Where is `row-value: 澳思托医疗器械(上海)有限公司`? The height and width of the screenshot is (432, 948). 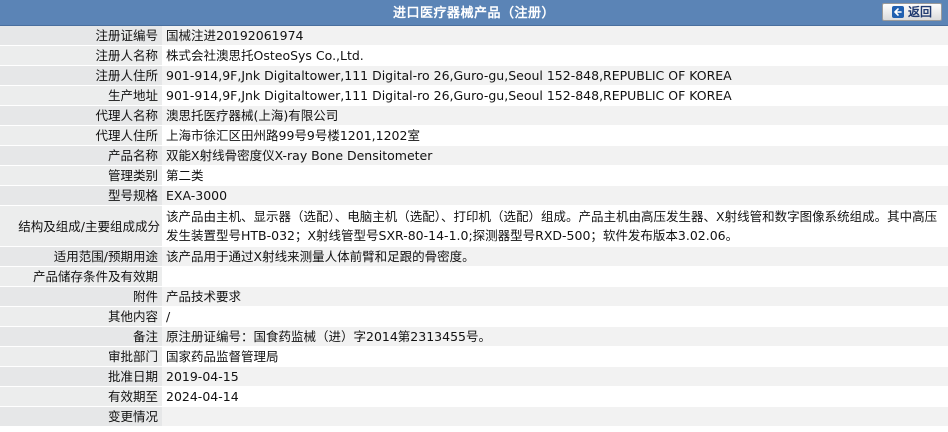 row-value: 澳思托医疗器械(上海)有限公司 is located at coordinates (555, 115).